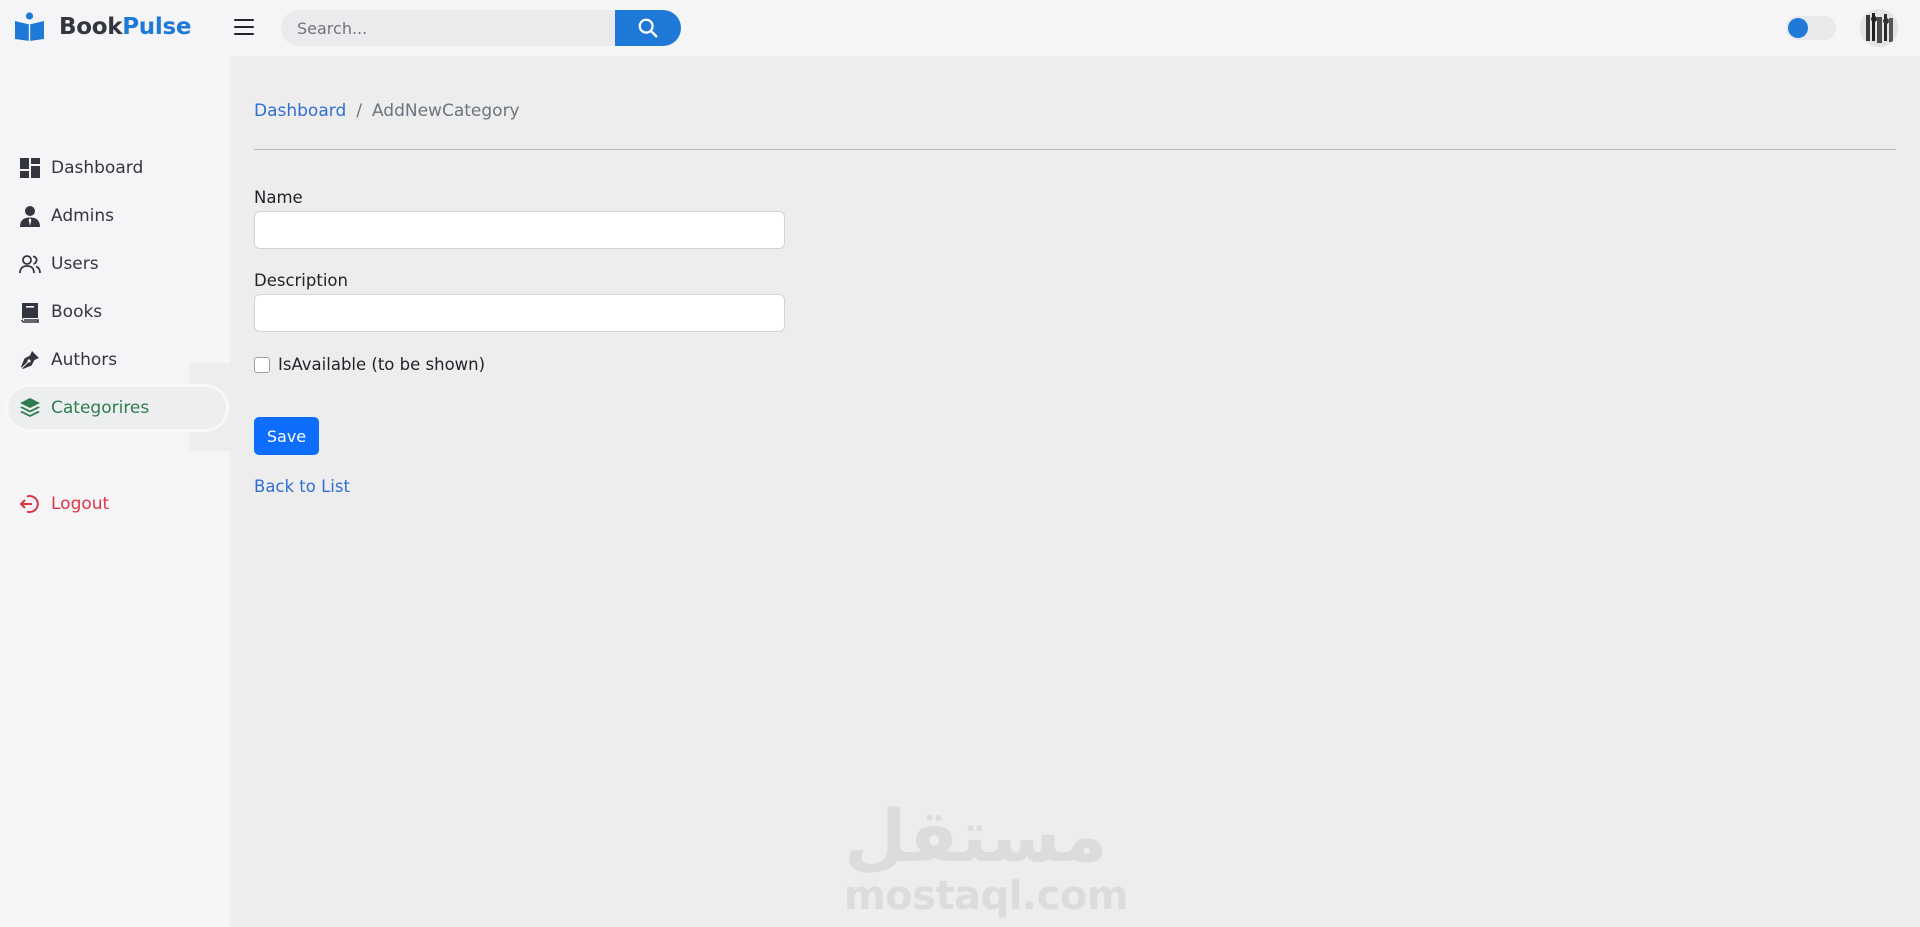  What do you see at coordinates (117, 264) in the screenshot?
I see `sidebar-item-users: Users` at bounding box center [117, 264].